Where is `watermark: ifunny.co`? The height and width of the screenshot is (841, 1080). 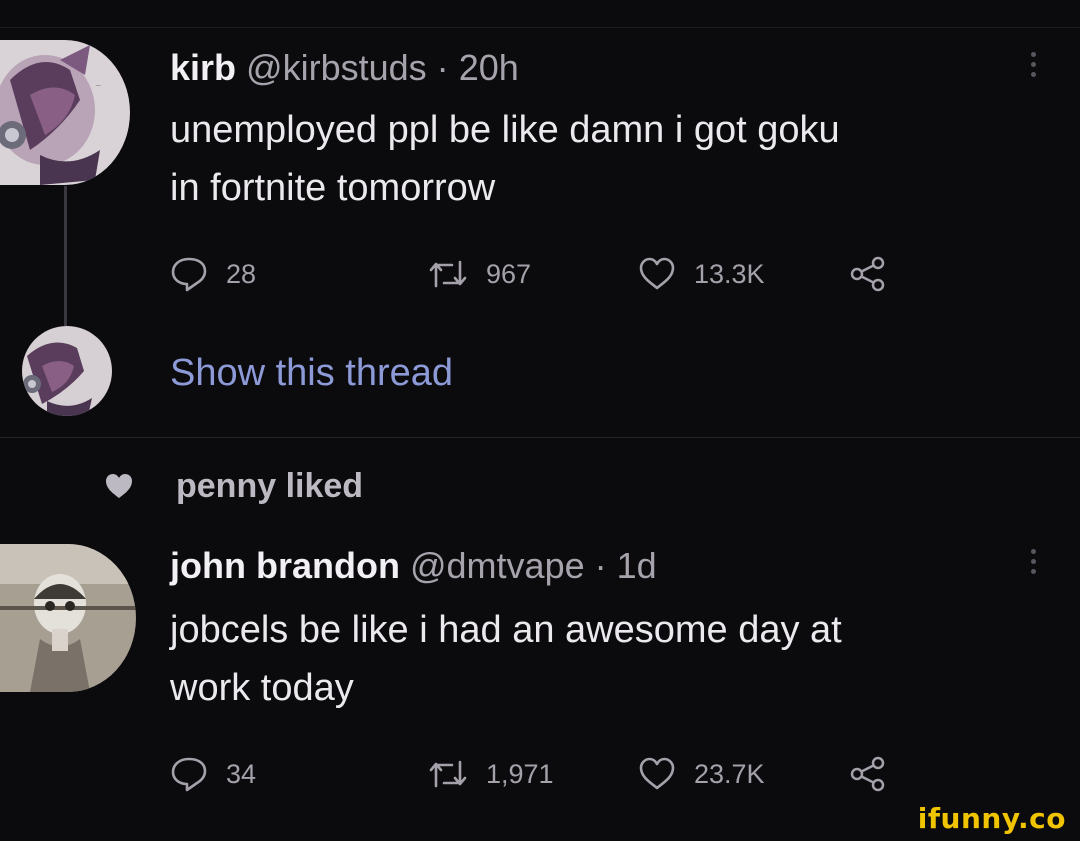
watermark: ifunny.co is located at coordinates (991, 818).